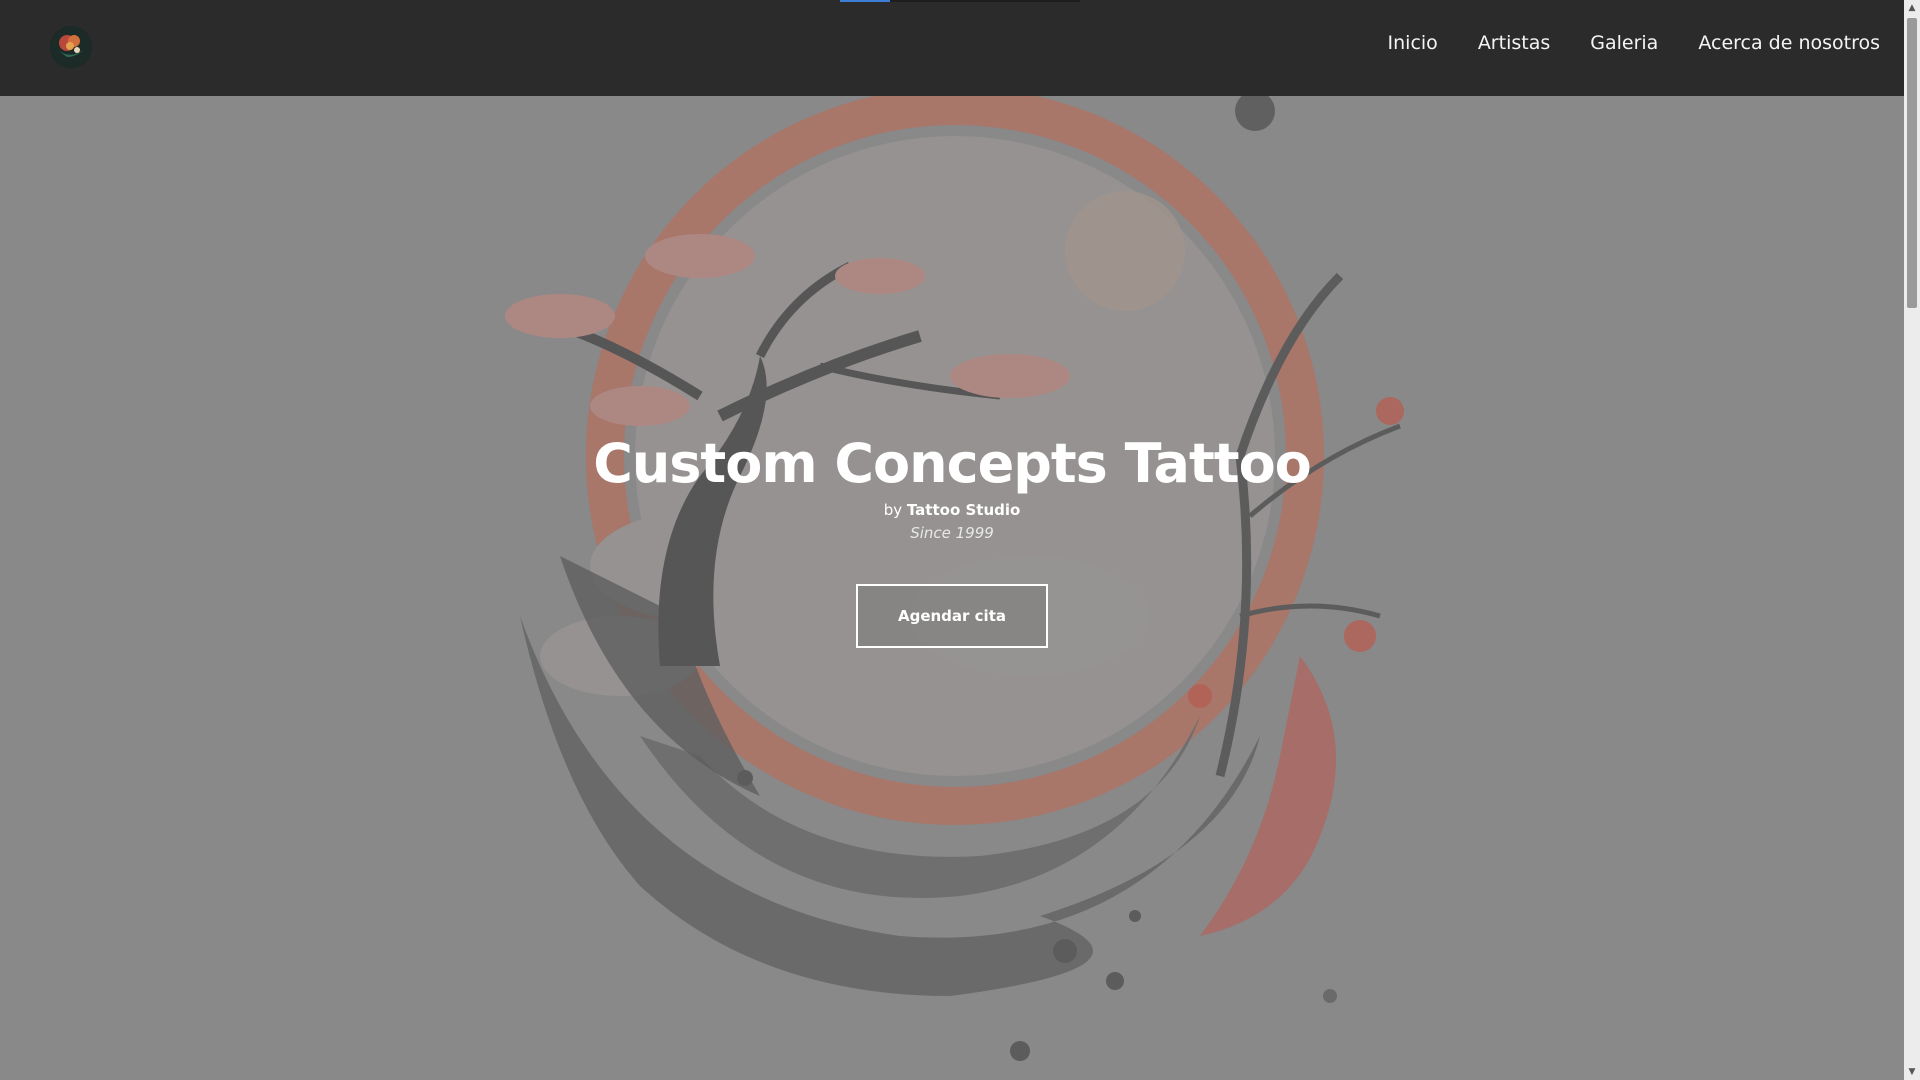 Image resolution: width=1920 pixels, height=1080 pixels. I want to click on page-progress-indicator, so click(960, 1).